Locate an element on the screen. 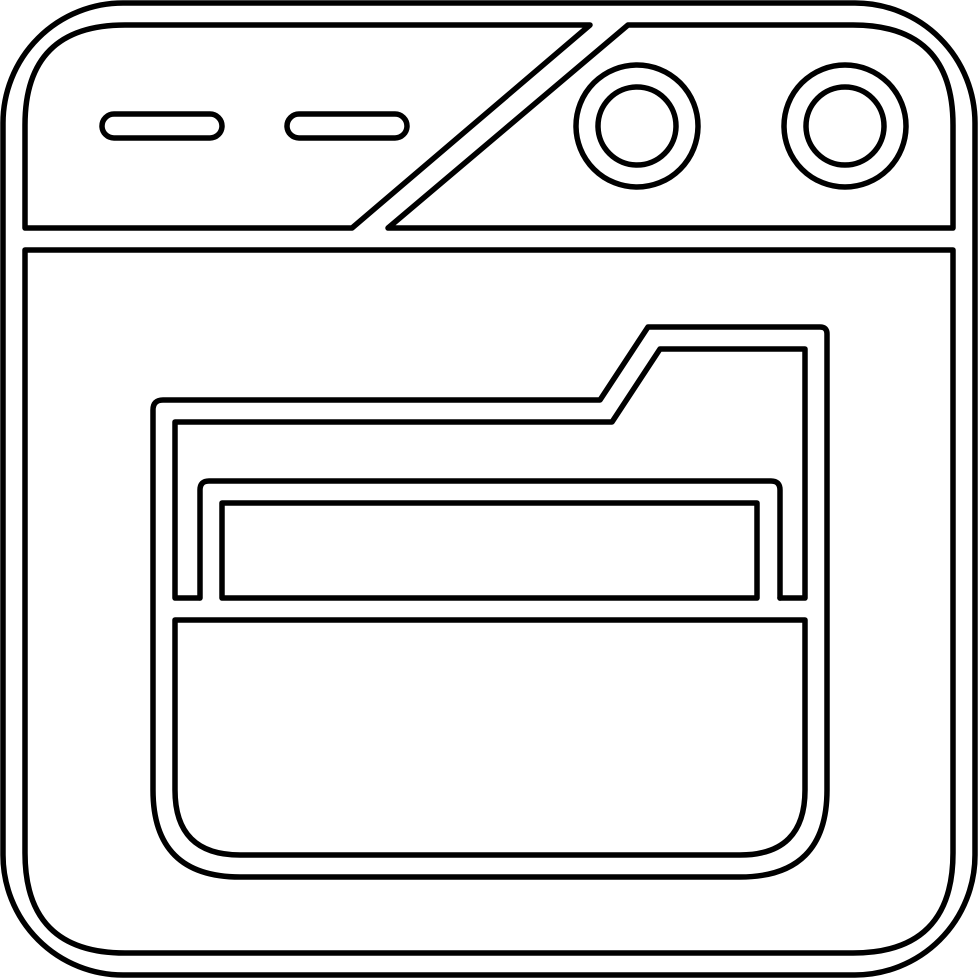 The height and width of the screenshot is (980, 979). folder-sheet-outer is located at coordinates (490, 539).